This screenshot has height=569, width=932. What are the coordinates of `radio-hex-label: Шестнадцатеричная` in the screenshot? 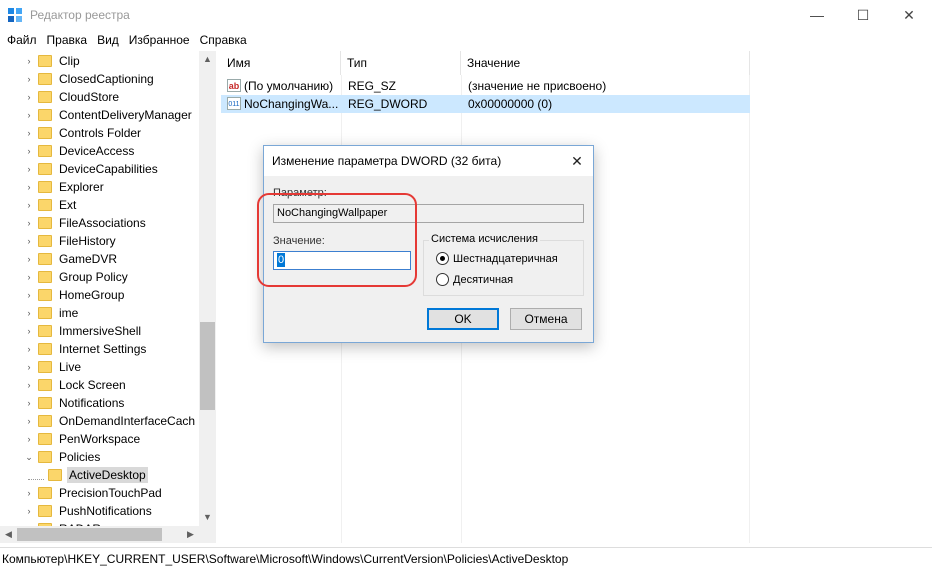 It's located at (505, 258).